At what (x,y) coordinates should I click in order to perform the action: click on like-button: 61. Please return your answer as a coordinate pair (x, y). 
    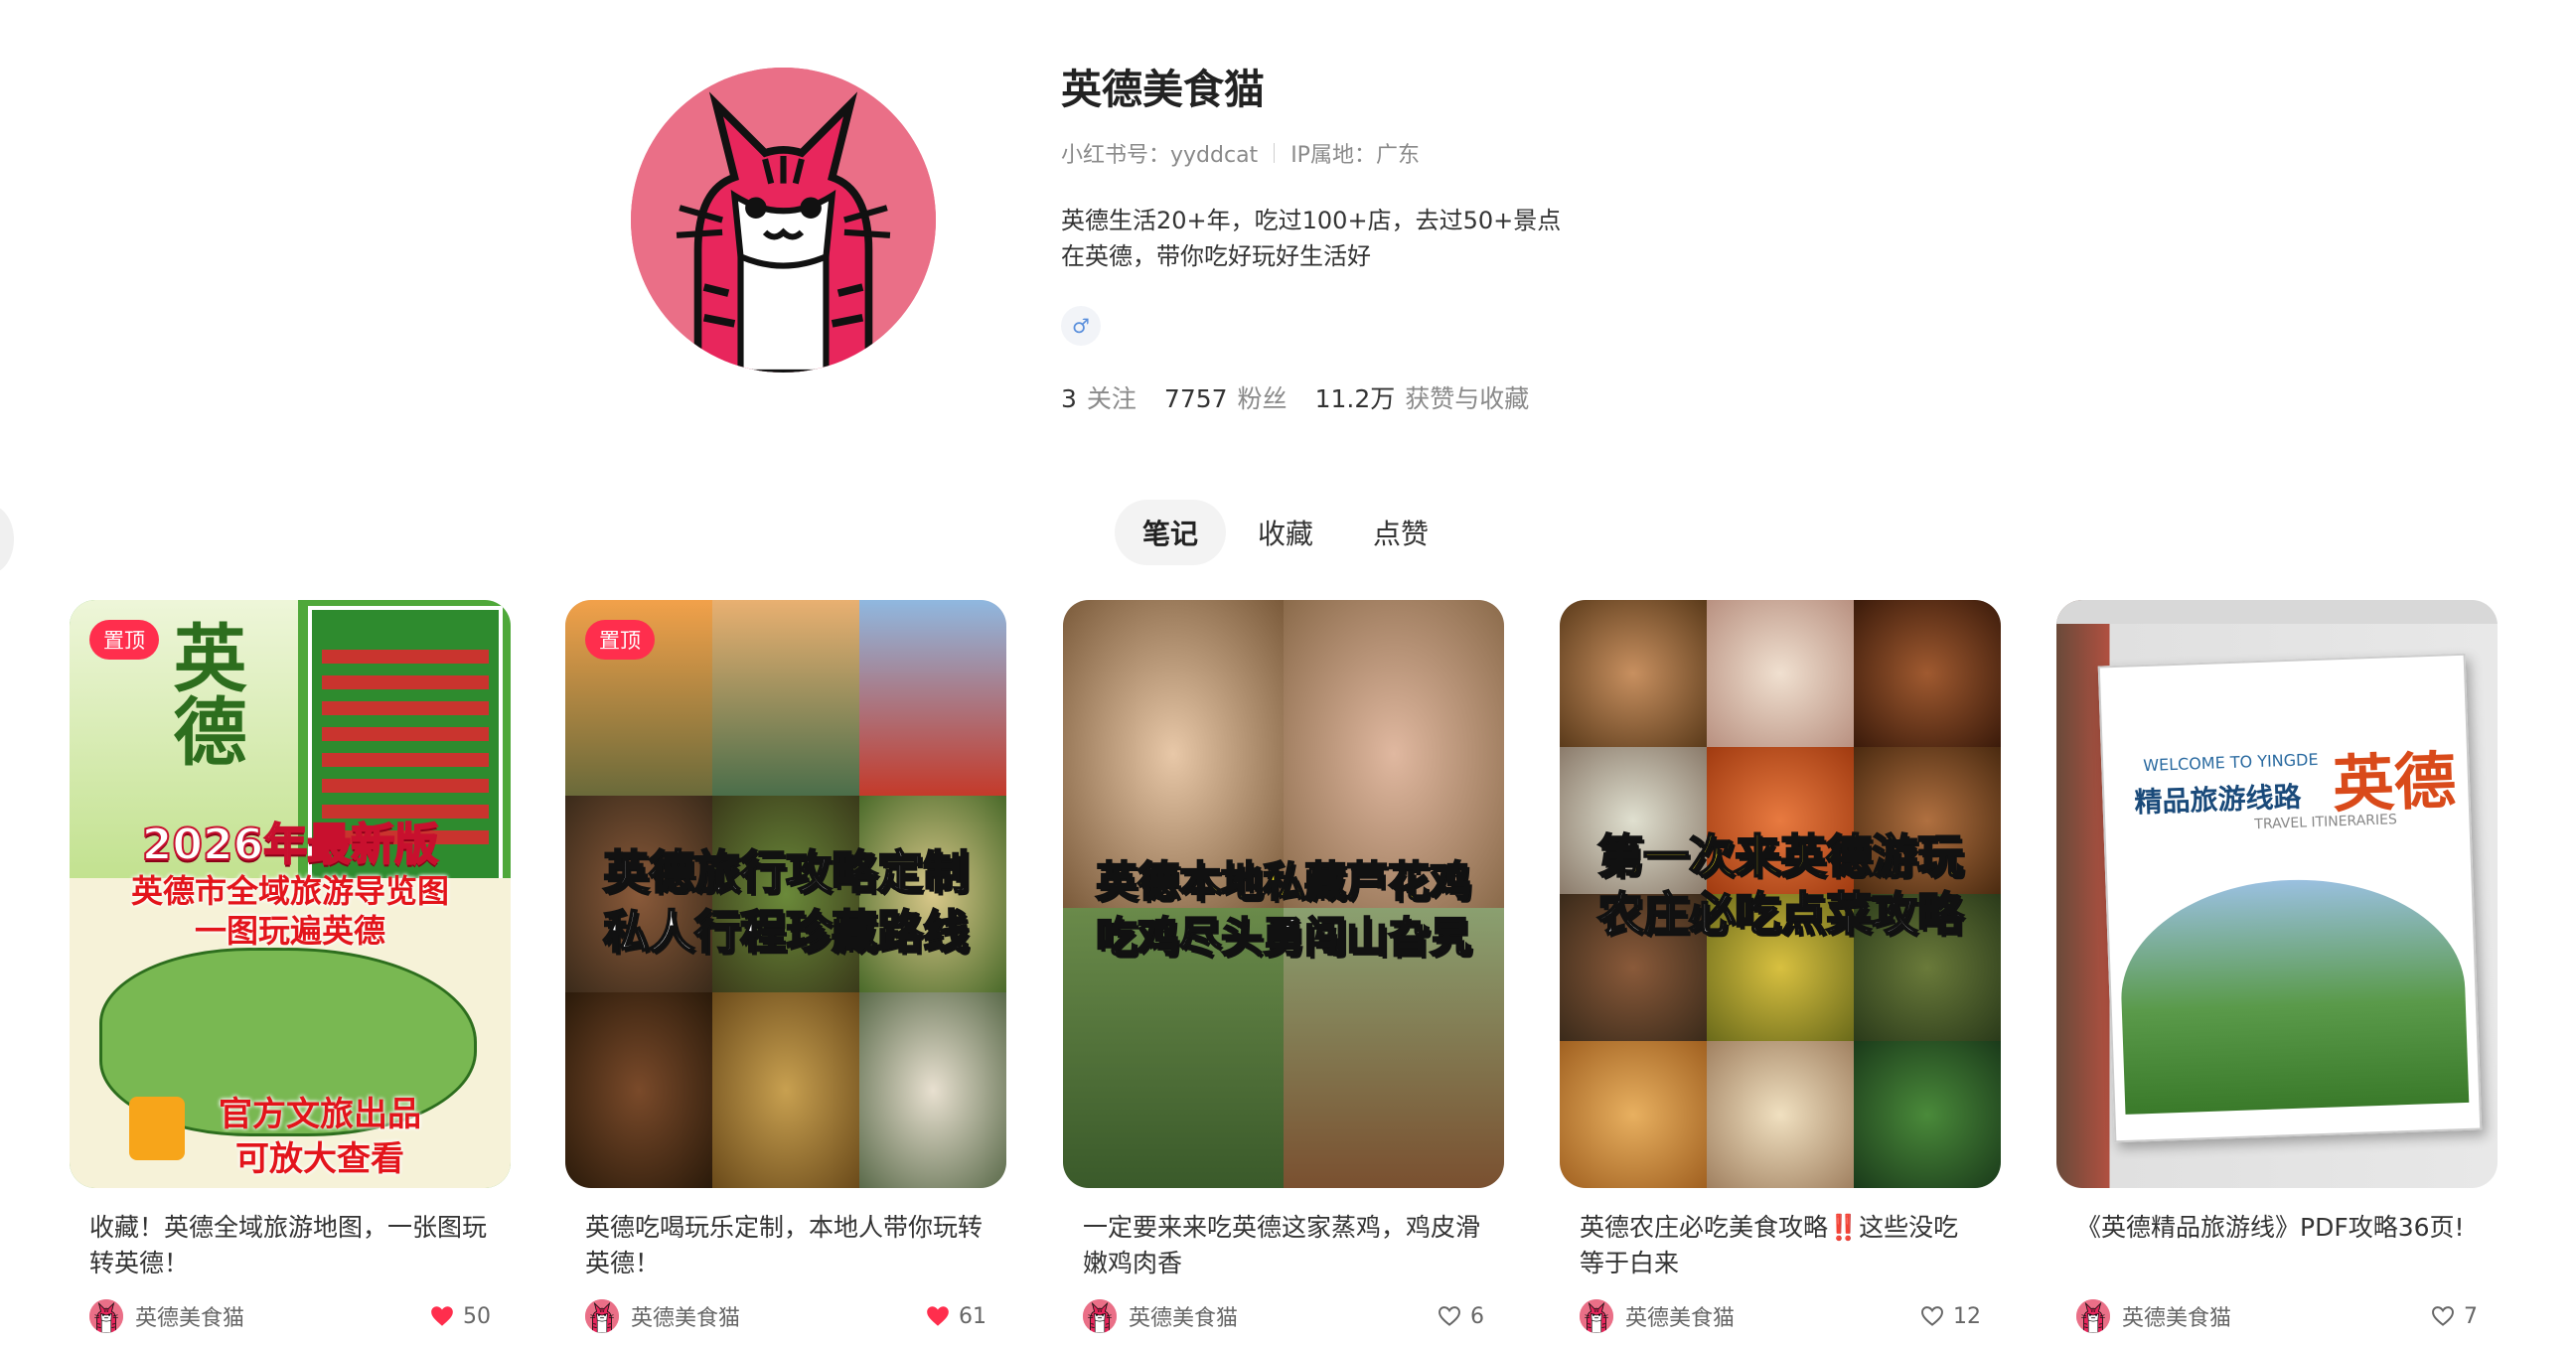
    Looking at the image, I should click on (955, 1316).